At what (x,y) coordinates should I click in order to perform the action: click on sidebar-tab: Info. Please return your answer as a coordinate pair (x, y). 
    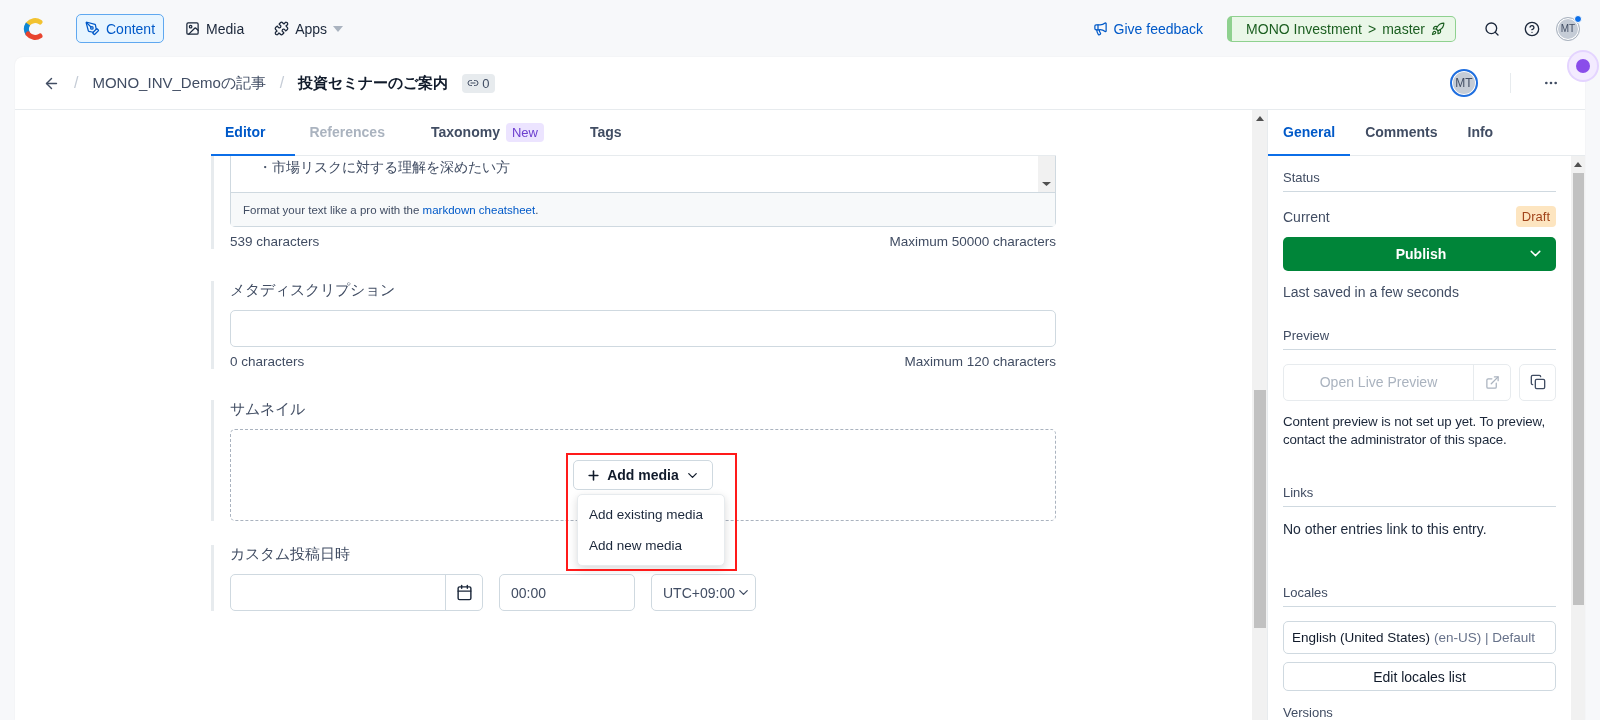
    Looking at the image, I should click on (1480, 133).